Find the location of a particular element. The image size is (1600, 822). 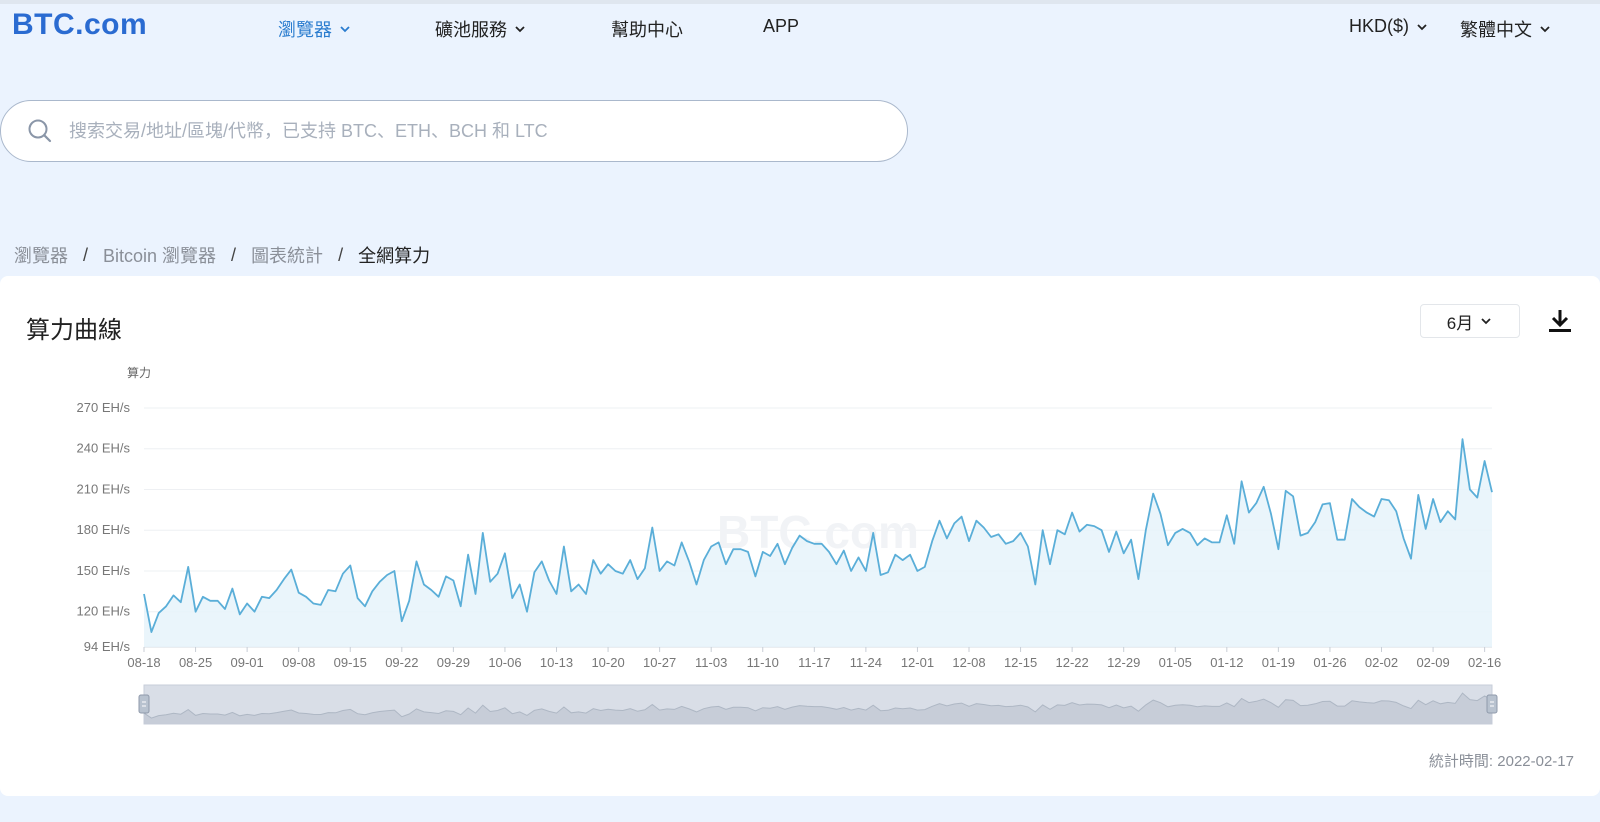

search-bar is located at coordinates (454, 131).